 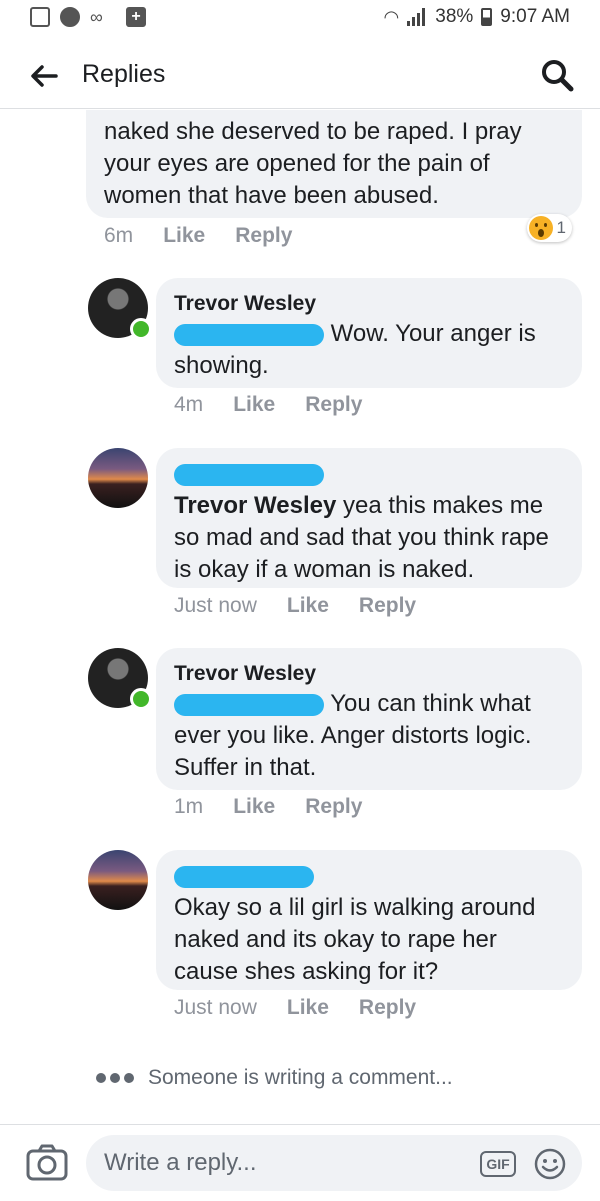 I want to click on battery-percent: 38%, so click(x=454, y=16).